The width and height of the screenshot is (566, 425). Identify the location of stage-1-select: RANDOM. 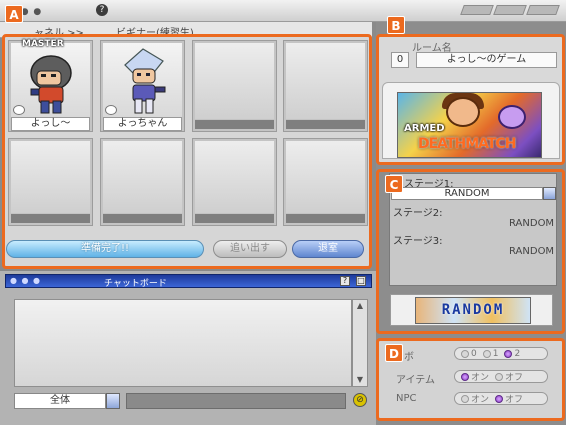
(467, 193).